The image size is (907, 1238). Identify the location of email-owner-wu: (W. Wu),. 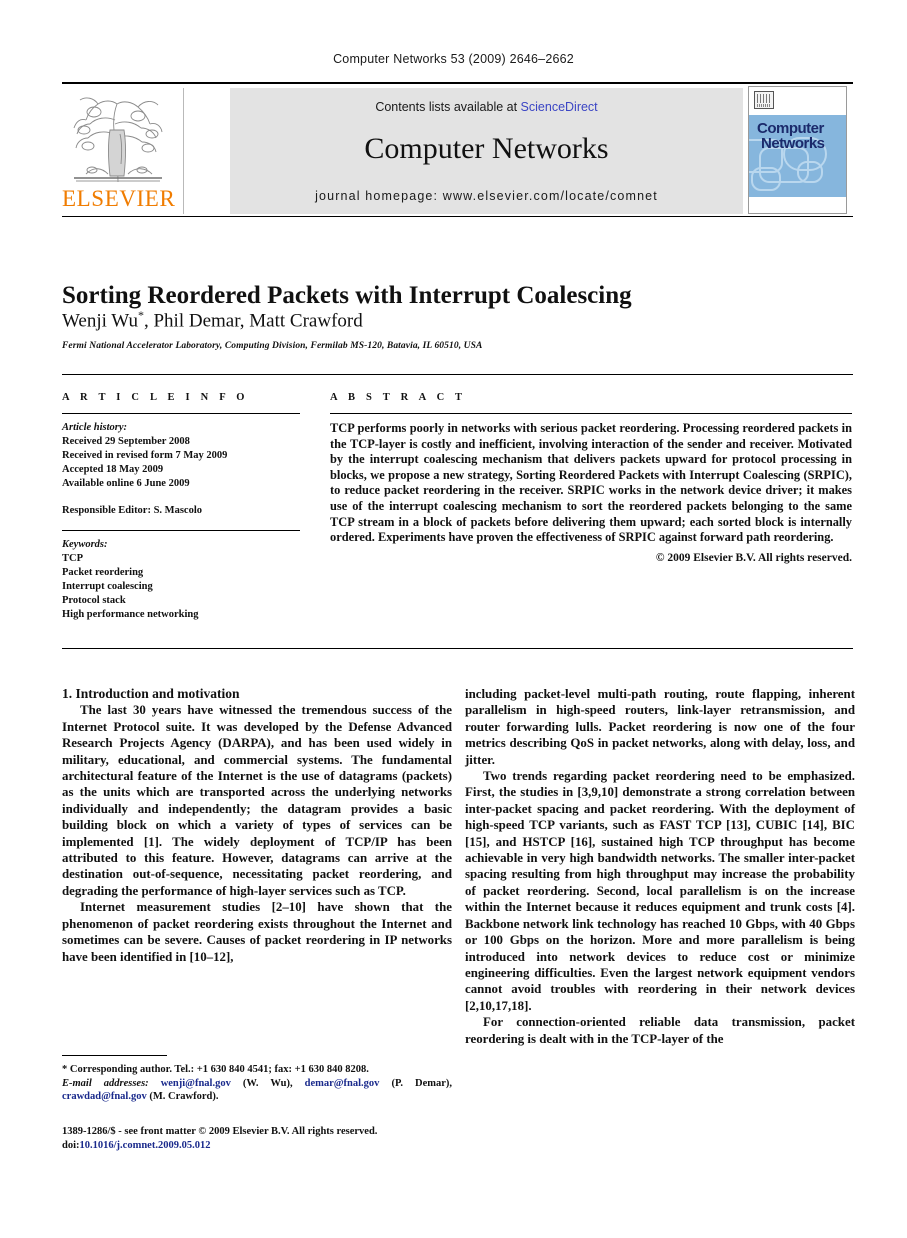
(267, 1083).